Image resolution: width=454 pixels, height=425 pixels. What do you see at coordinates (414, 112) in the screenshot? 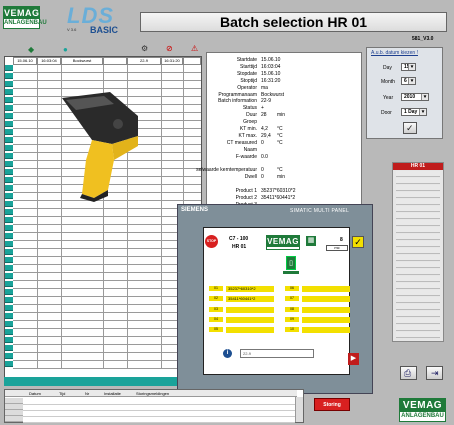
I see `door-select: 1 Day ▾` at bounding box center [414, 112].